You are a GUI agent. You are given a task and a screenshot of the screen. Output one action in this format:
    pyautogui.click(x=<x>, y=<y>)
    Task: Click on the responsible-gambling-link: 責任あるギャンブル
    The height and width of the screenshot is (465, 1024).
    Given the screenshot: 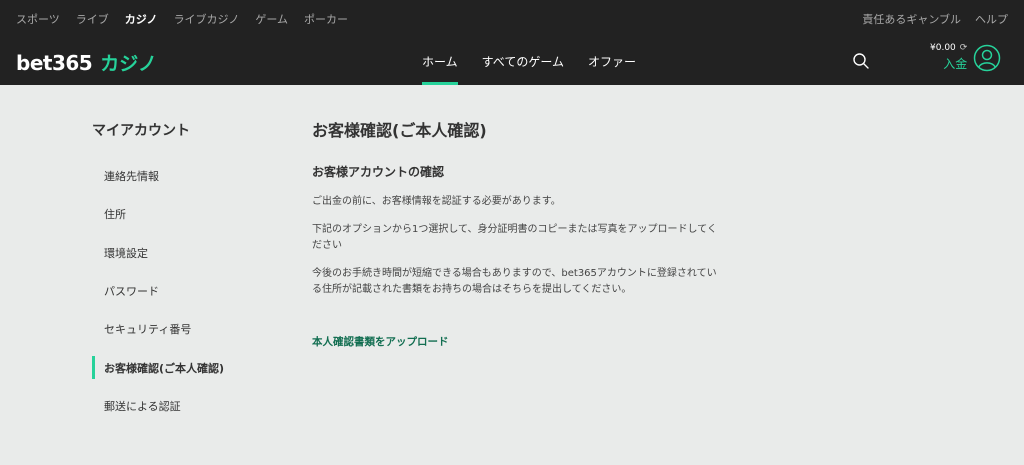 What is the action you would take?
    pyautogui.click(x=911, y=19)
    